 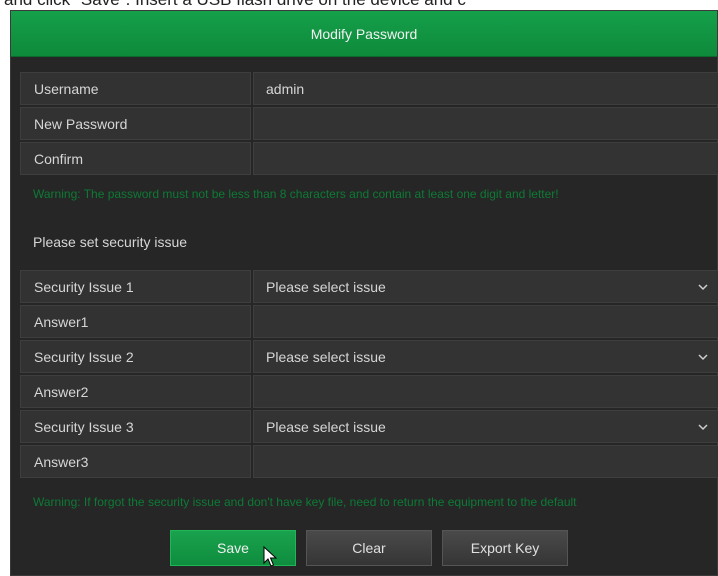 I want to click on security-issue-3-row: Security Issue 3 Please select issue, so click(x=369, y=426).